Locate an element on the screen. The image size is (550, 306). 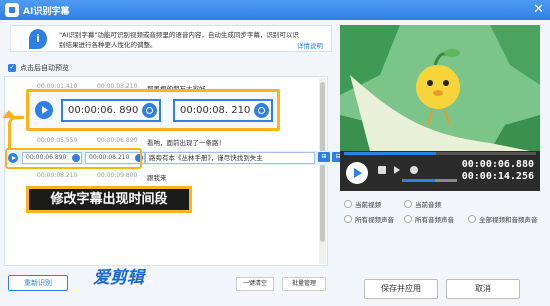
stop-icon is located at coordinates (382, 170).